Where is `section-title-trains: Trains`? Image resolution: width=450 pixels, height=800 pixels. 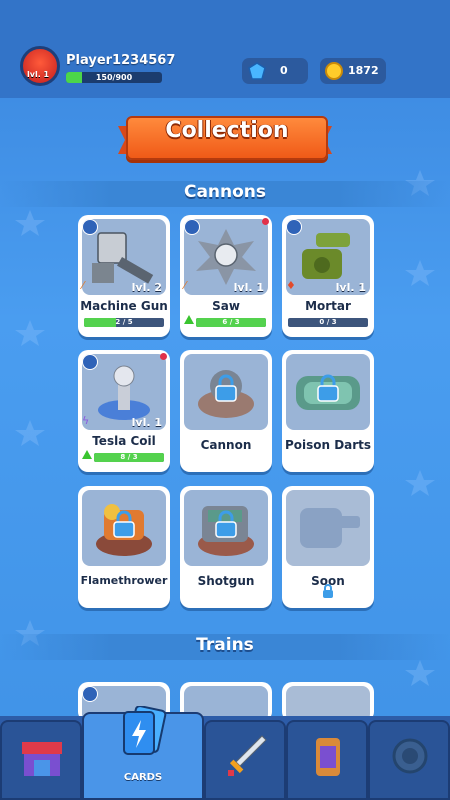
section-title-trains: Trains is located at coordinates (225, 645).